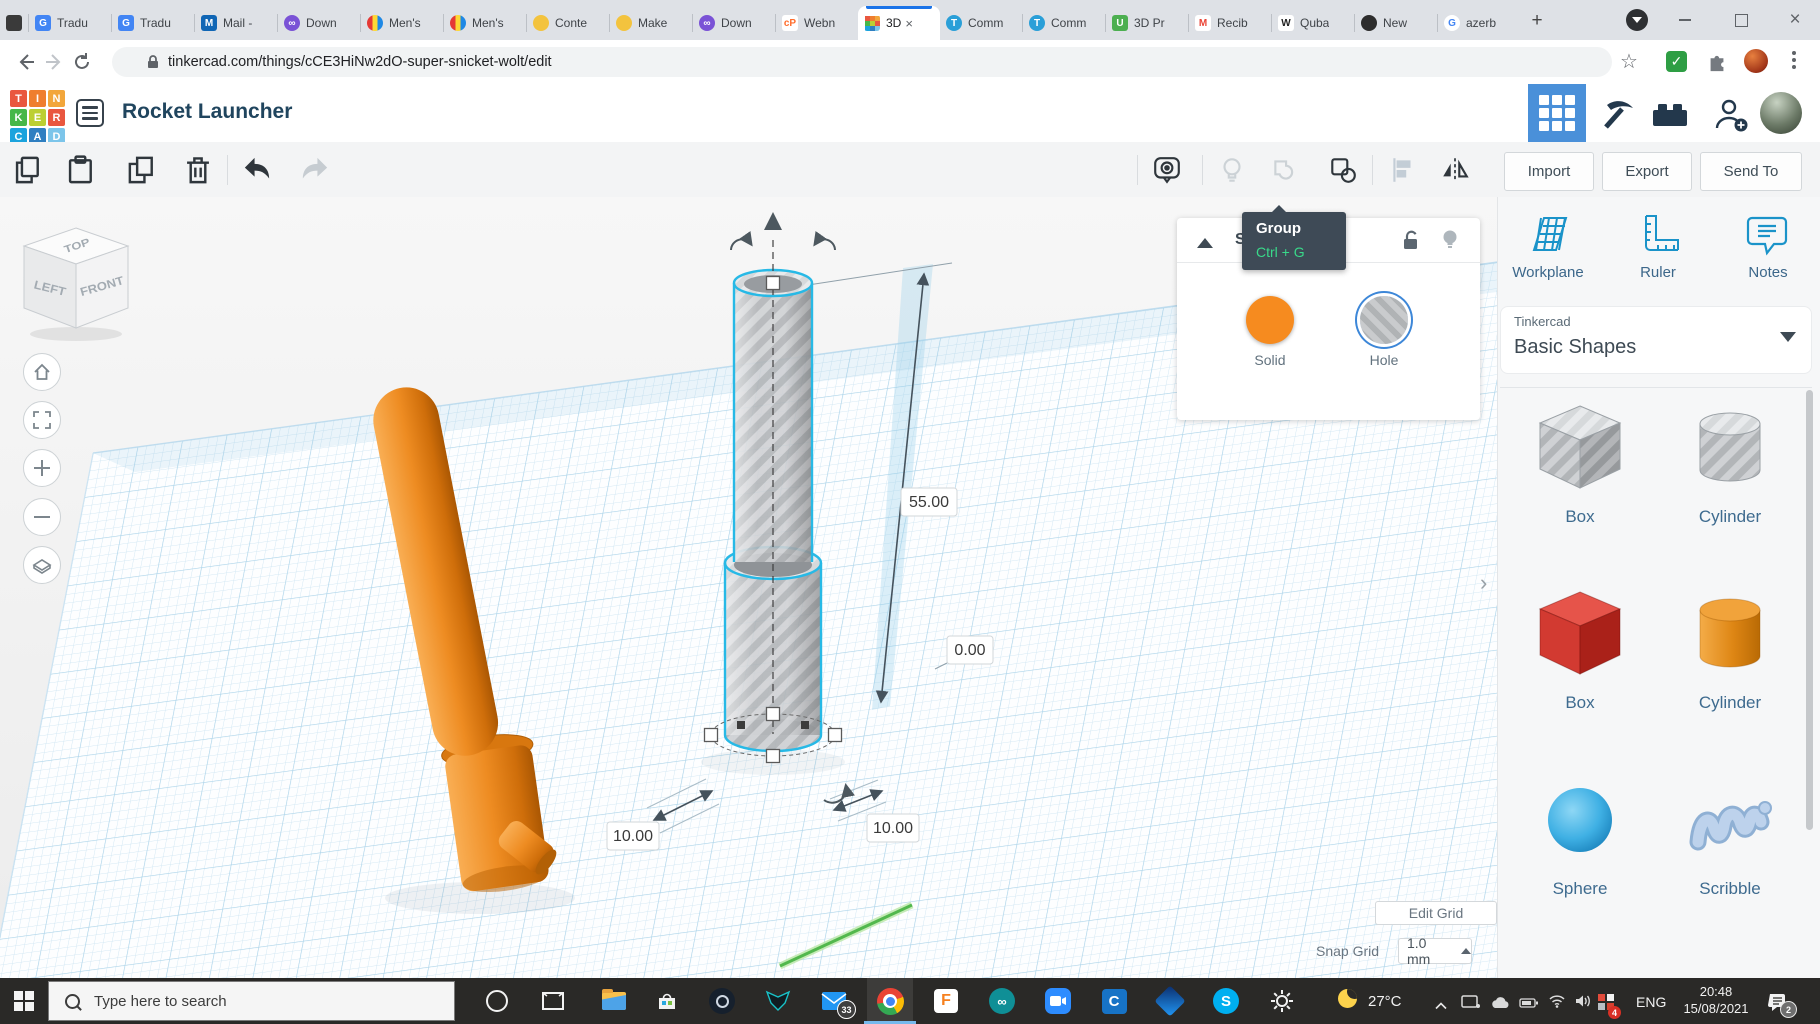 The width and height of the screenshot is (1820, 1024). Describe the element at coordinates (1114, 1001) in the screenshot. I see `cura-taskbar-icon: C` at that location.